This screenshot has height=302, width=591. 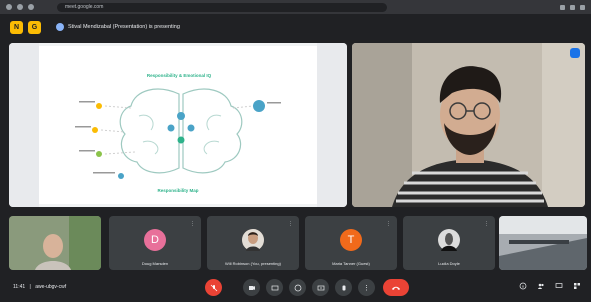 I want to click on slide-margin-left, so click(x=24, y=125).